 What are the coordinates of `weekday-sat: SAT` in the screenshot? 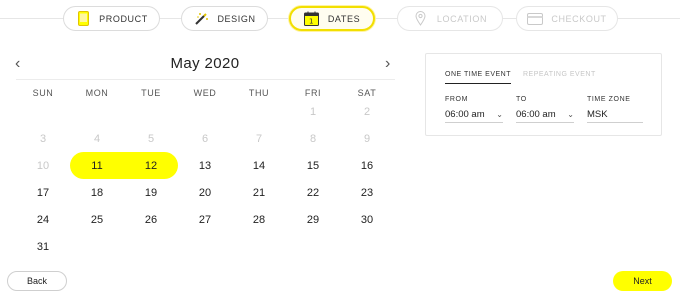 It's located at (367, 93).